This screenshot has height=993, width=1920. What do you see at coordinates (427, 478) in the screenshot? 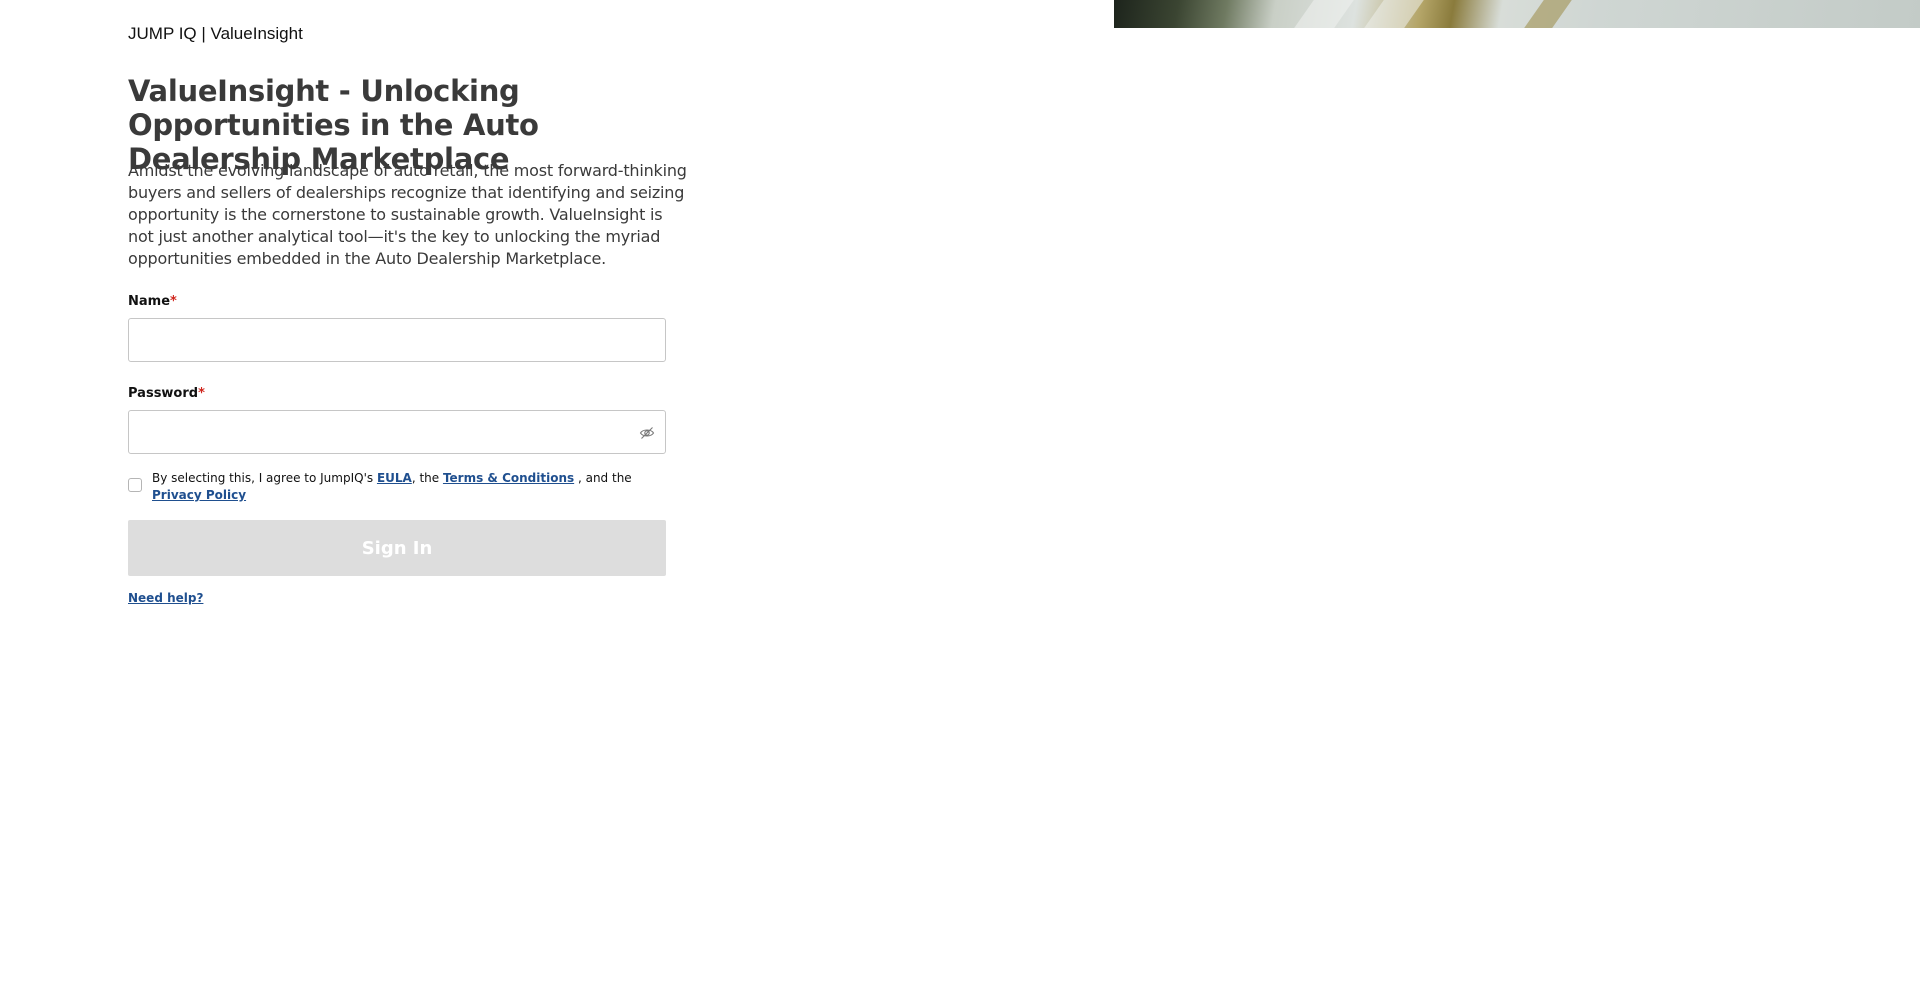
I see `consent-text-middle: , the` at bounding box center [427, 478].